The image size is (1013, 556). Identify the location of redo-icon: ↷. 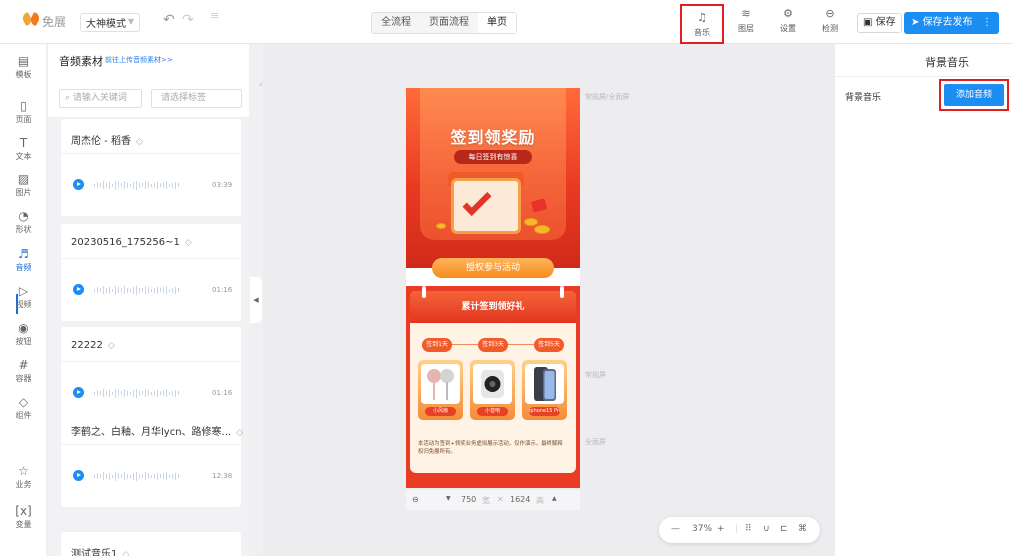
(188, 20).